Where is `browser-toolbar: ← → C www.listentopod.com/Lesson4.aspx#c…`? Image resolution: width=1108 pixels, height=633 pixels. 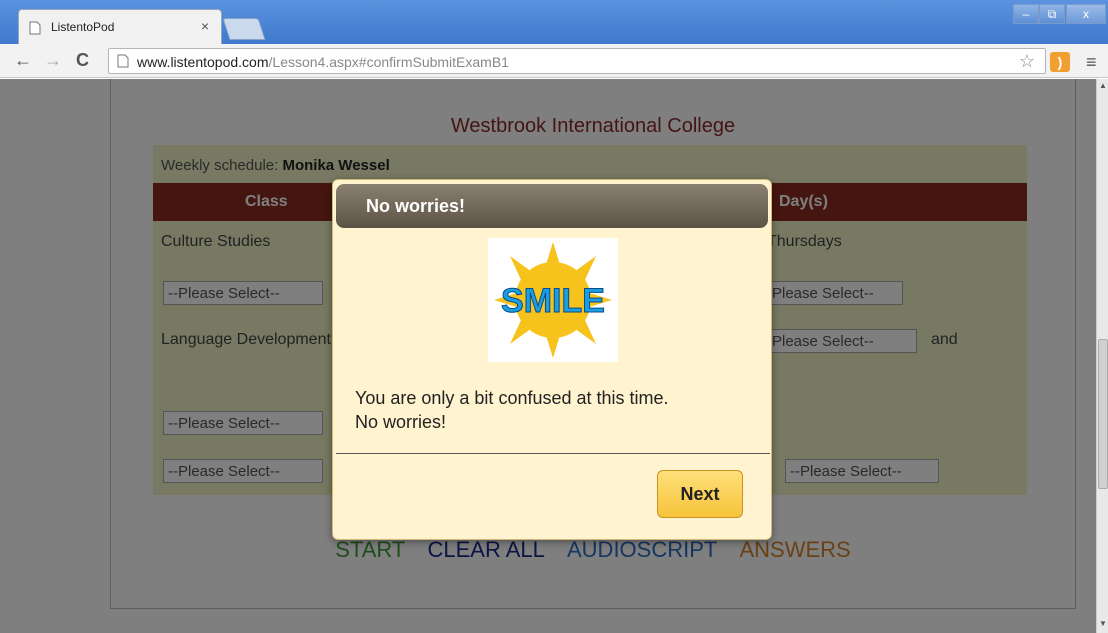 browser-toolbar: ← → C www.listentopod.com/Lesson4.aspx#c… is located at coordinates (554, 61).